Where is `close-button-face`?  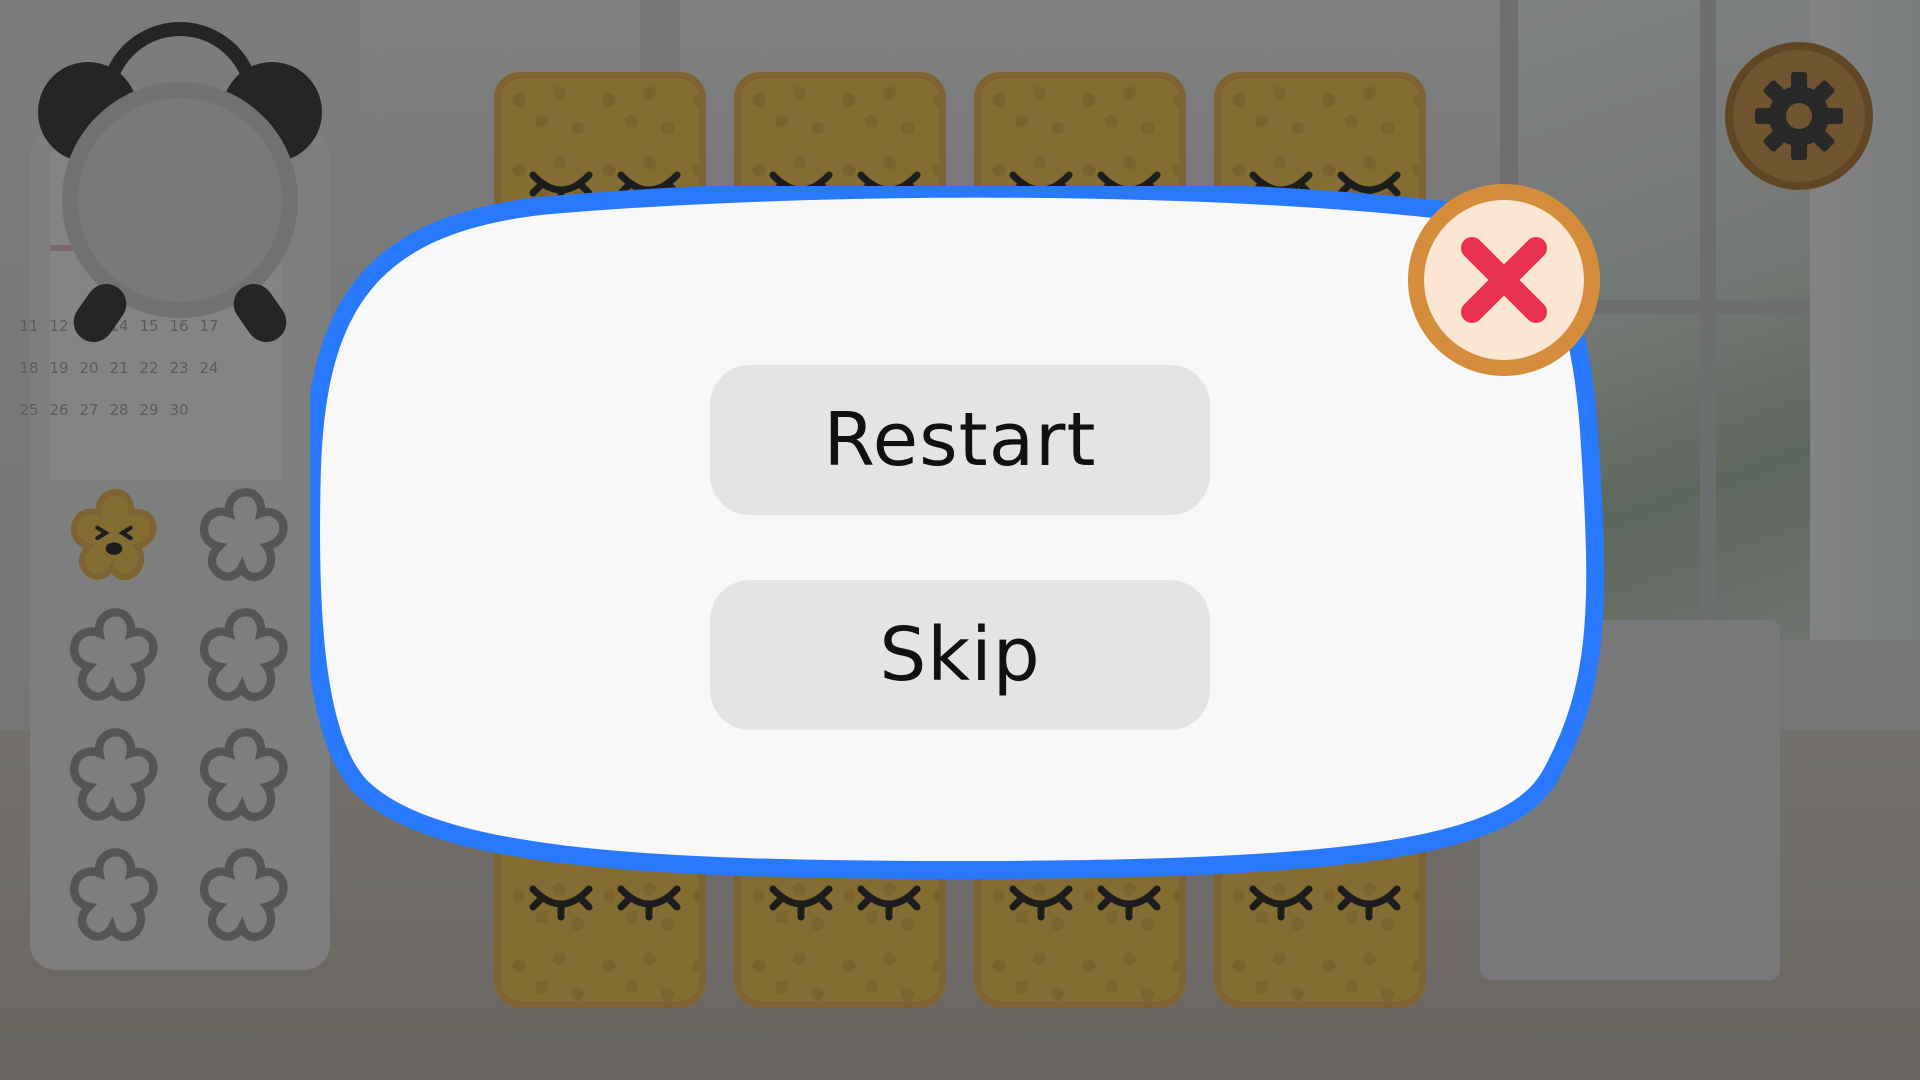
close-button-face is located at coordinates (1504, 280).